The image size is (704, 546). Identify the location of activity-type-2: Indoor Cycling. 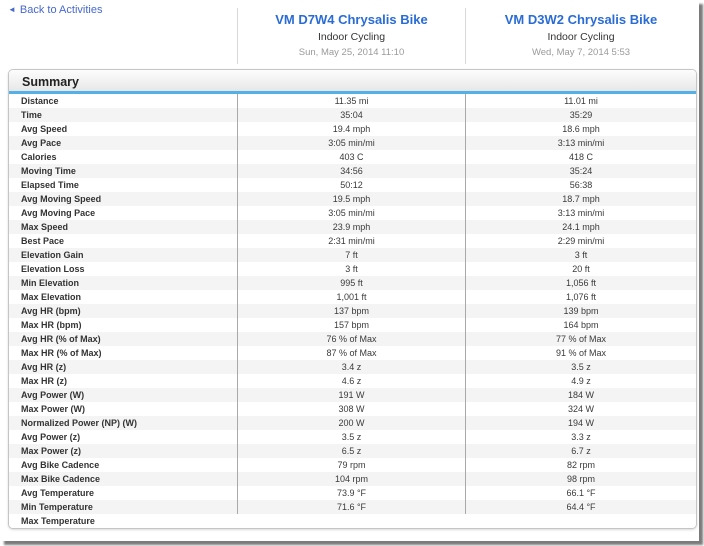
(581, 37).